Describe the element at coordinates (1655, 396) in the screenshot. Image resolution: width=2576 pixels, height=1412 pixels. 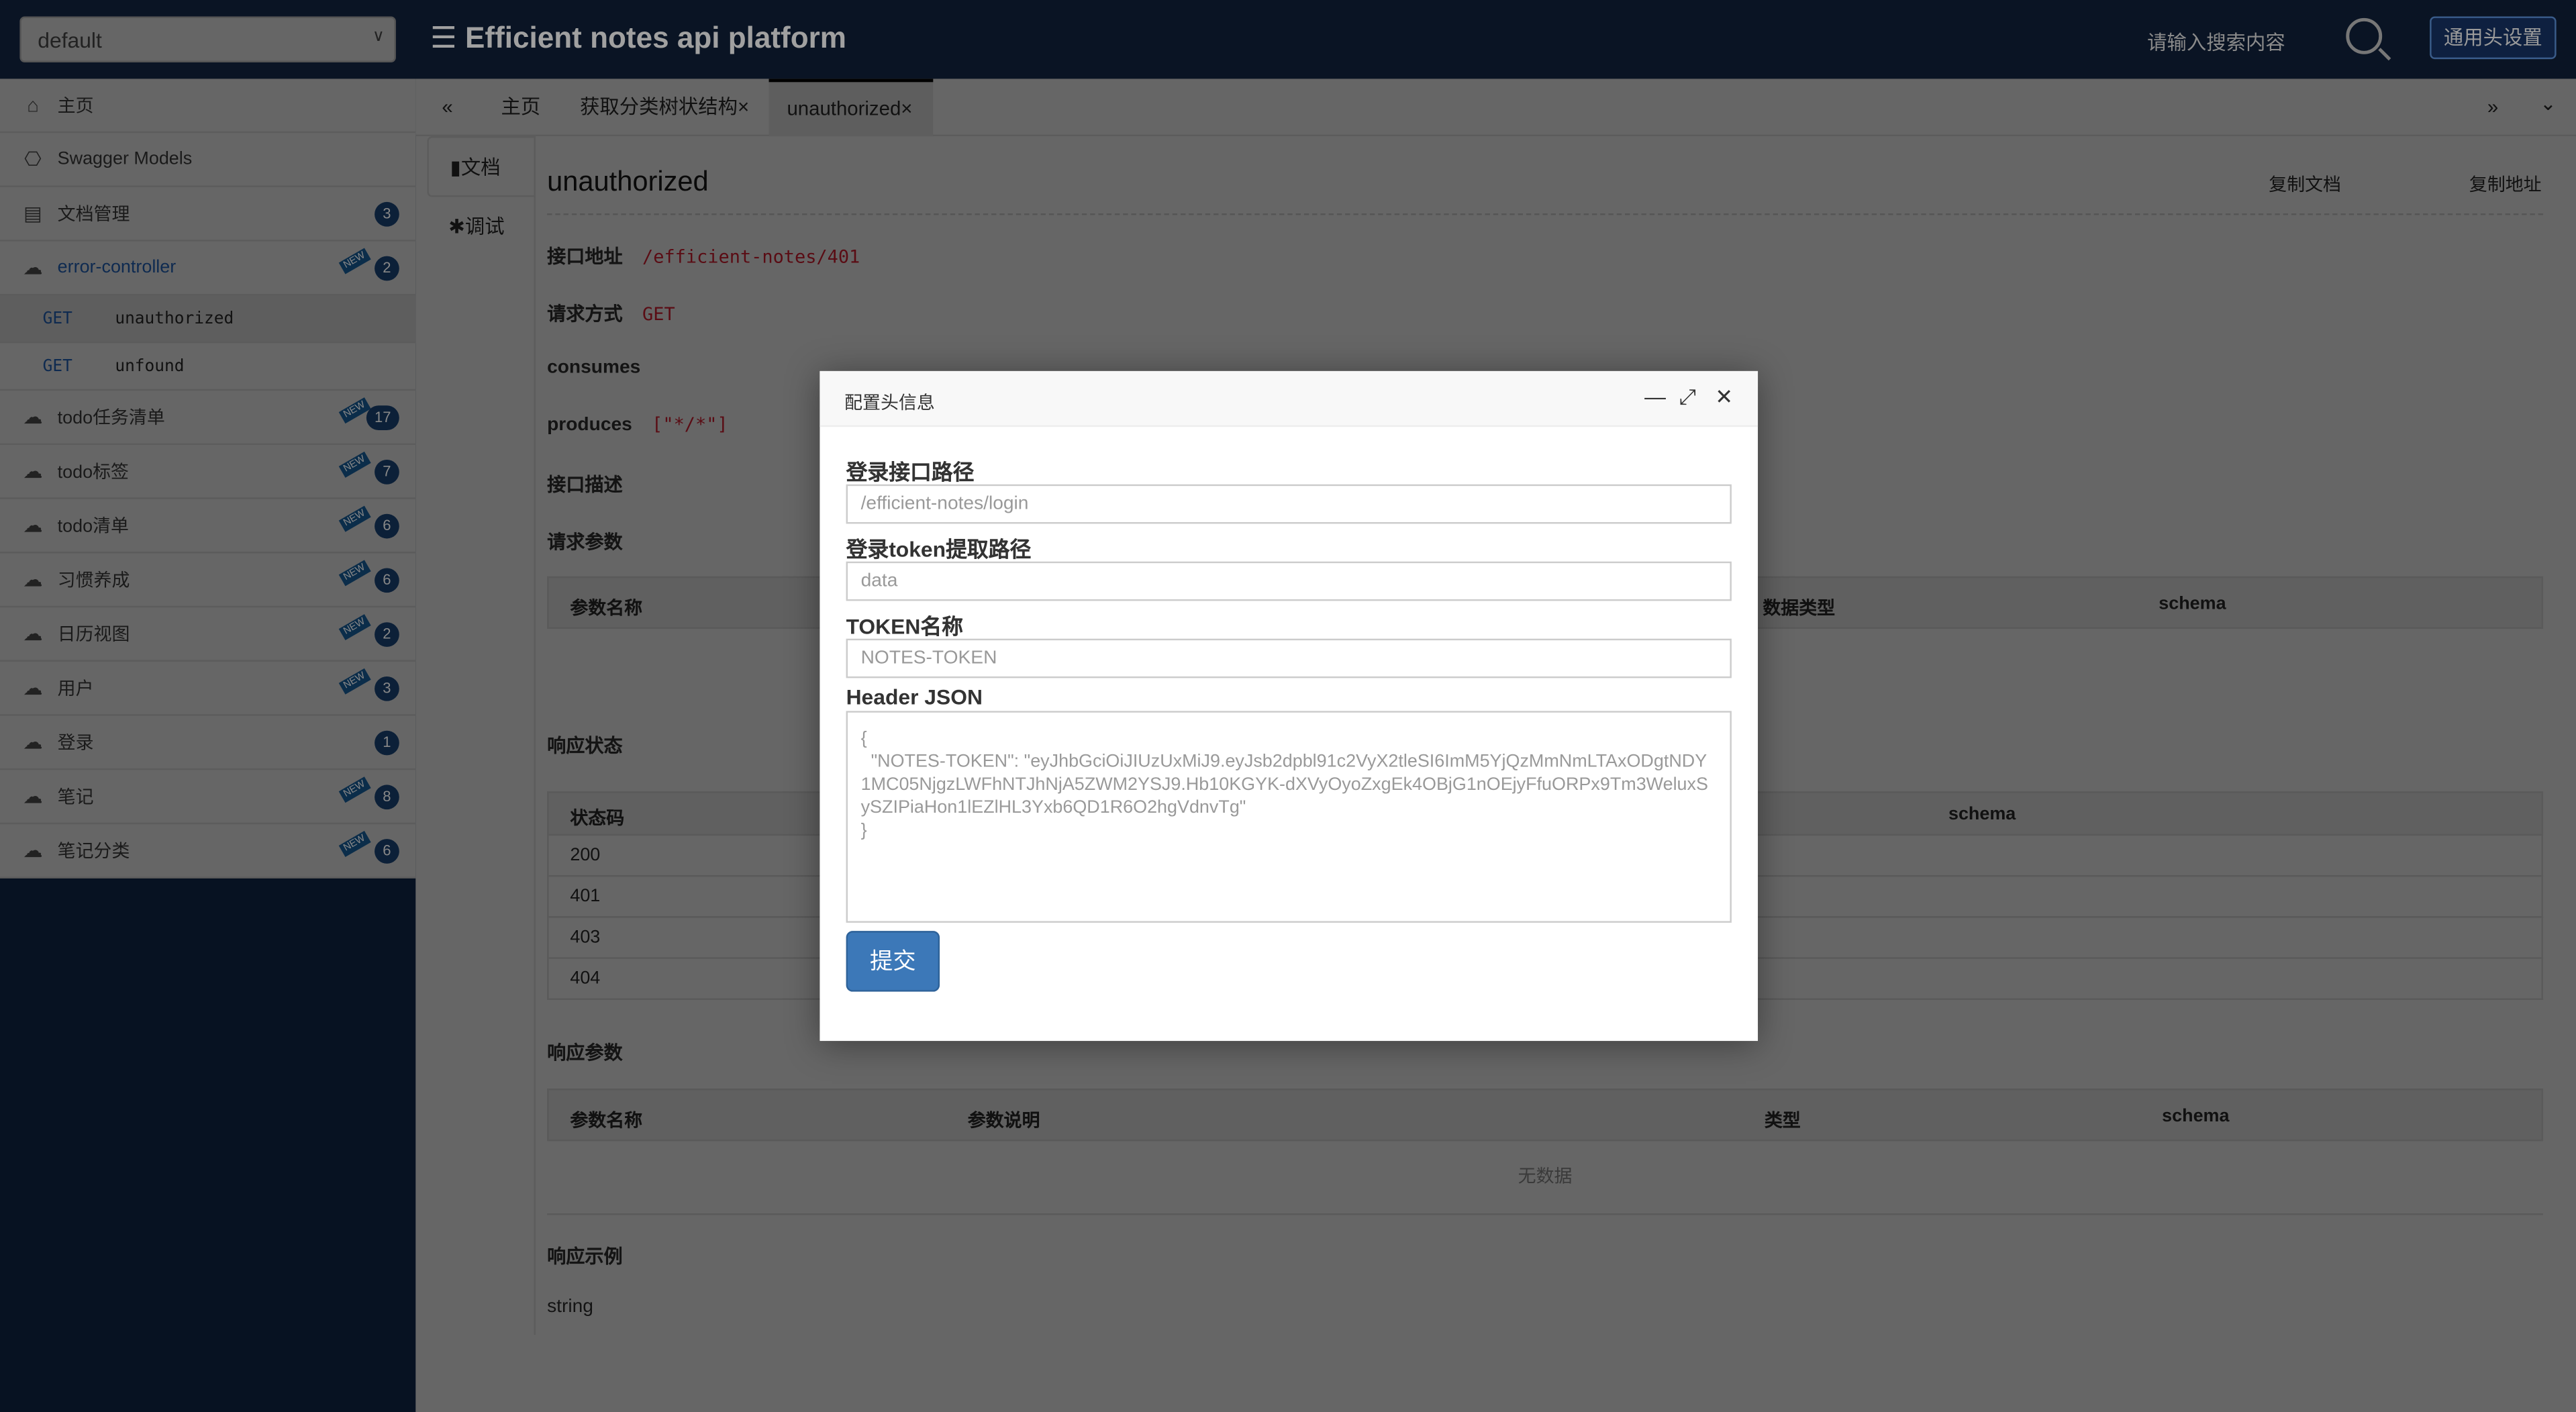
I see `minimize-icon: —` at that location.